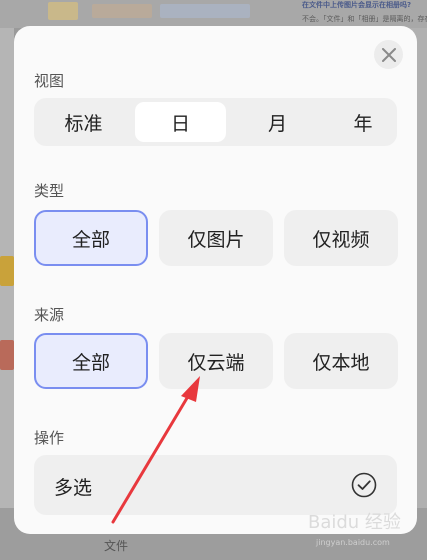  Describe the element at coordinates (364, 485) in the screenshot. I see `check-circle-icon` at that location.